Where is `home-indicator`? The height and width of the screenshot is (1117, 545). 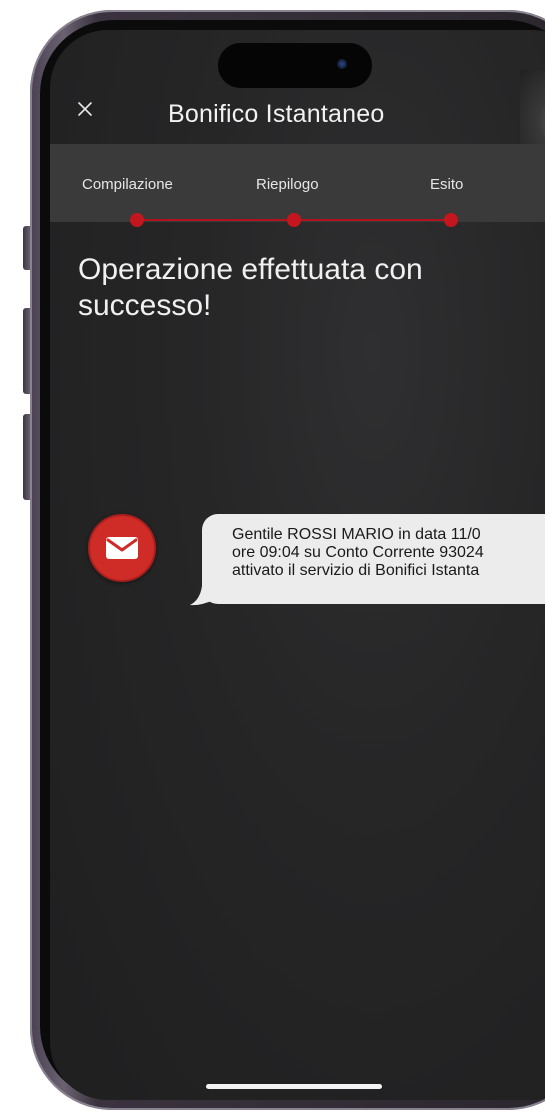
home-indicator is located at coordinates (294, 1086).